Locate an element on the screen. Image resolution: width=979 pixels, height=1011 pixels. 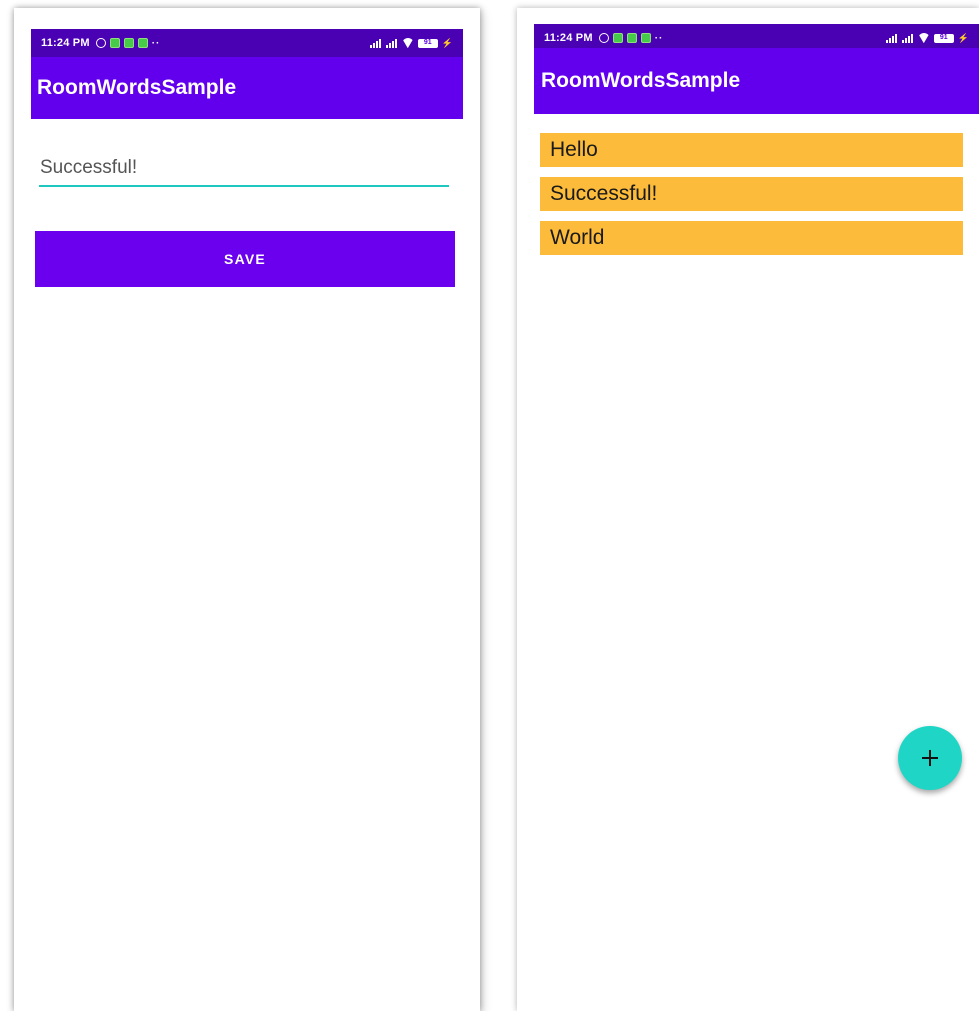
word-list: Hello Successful! World is located at coordinates (751, 199).